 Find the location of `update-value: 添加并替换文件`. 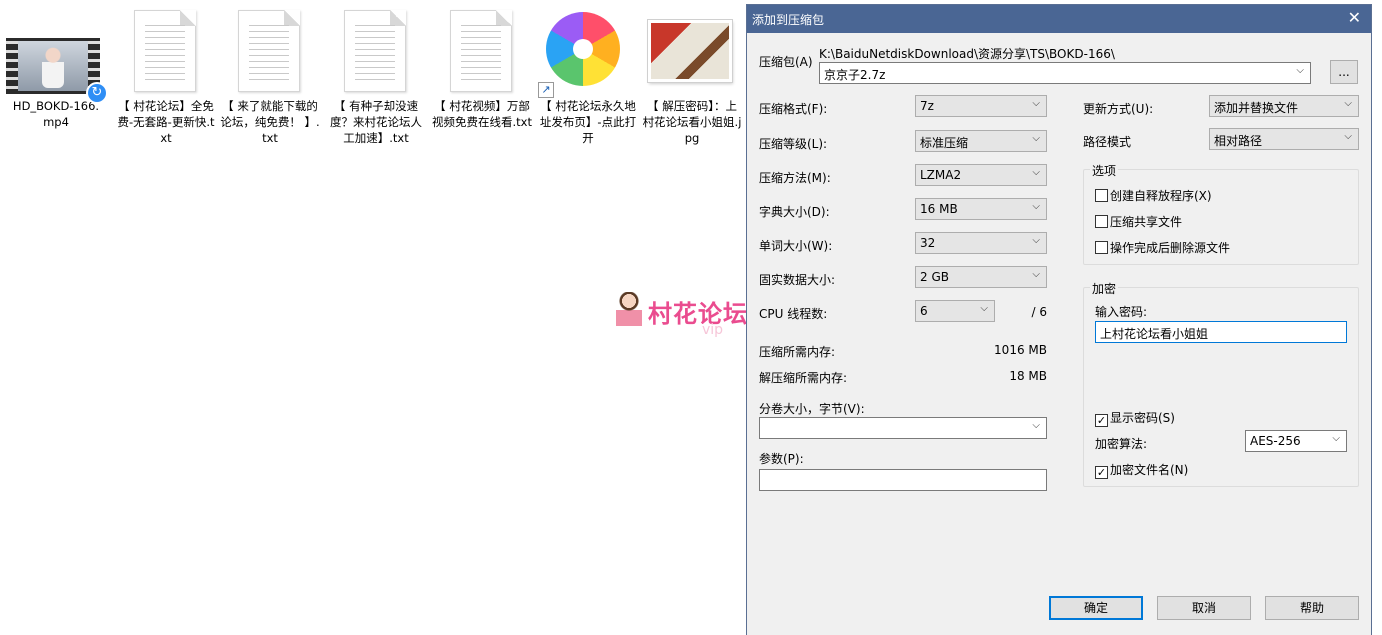

update-value: 添加并替换文件 is located at coordinates (1256, 108).